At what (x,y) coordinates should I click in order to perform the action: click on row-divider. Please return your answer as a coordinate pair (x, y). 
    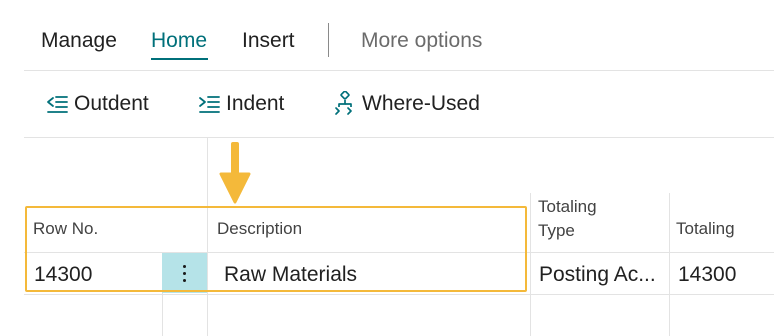
    Looking at the image, I should click on (399, 294).